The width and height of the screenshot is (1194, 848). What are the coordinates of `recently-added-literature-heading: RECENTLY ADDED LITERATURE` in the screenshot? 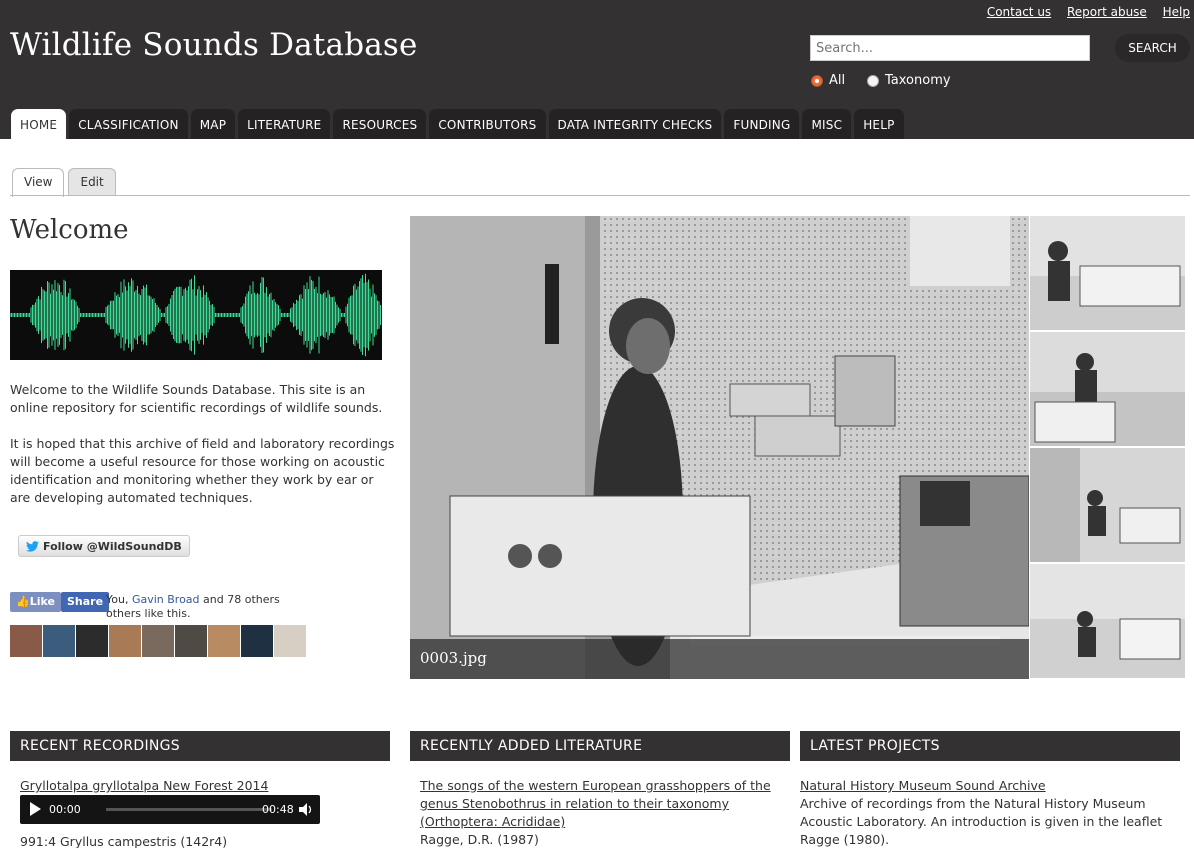 It's located at (600, 746).